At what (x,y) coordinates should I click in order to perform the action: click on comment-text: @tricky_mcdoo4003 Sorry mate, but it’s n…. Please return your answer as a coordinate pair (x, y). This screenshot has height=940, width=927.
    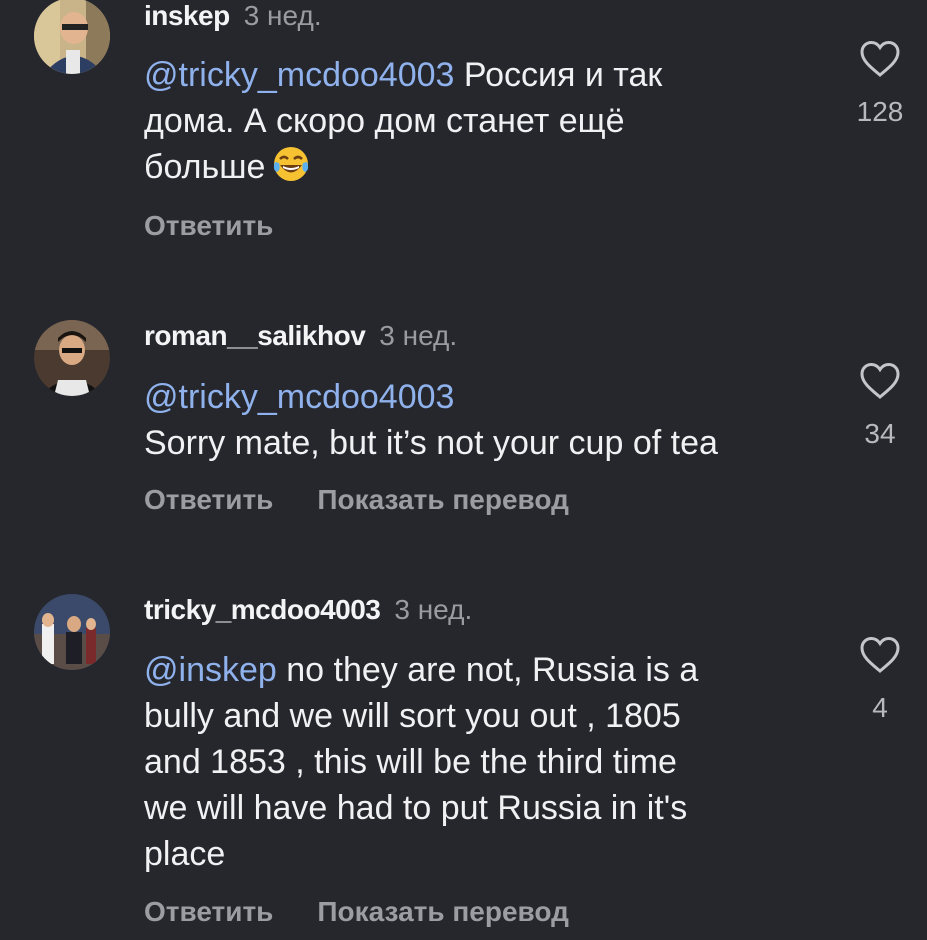
    Looking at the image, I should click on (484, 420).